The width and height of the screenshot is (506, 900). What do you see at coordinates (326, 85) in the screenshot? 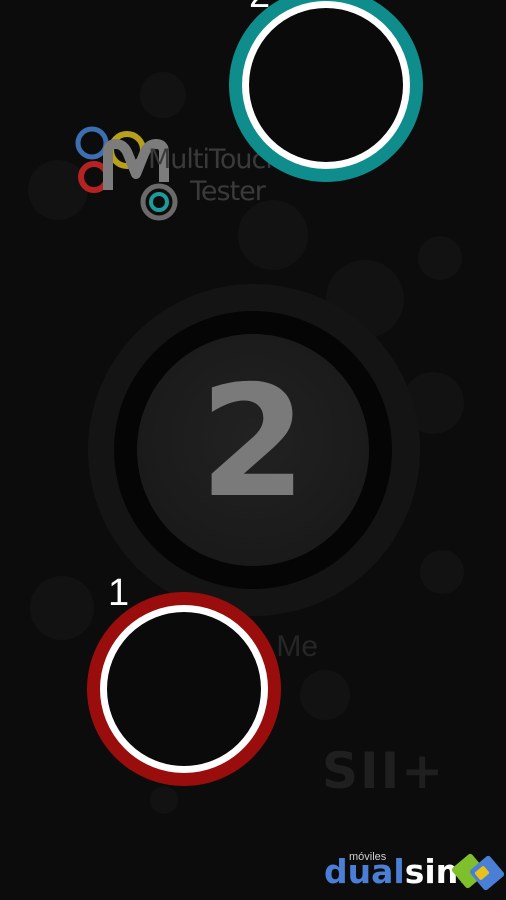
I see `touch-point-2-ring` at bounding box center [326, 85].